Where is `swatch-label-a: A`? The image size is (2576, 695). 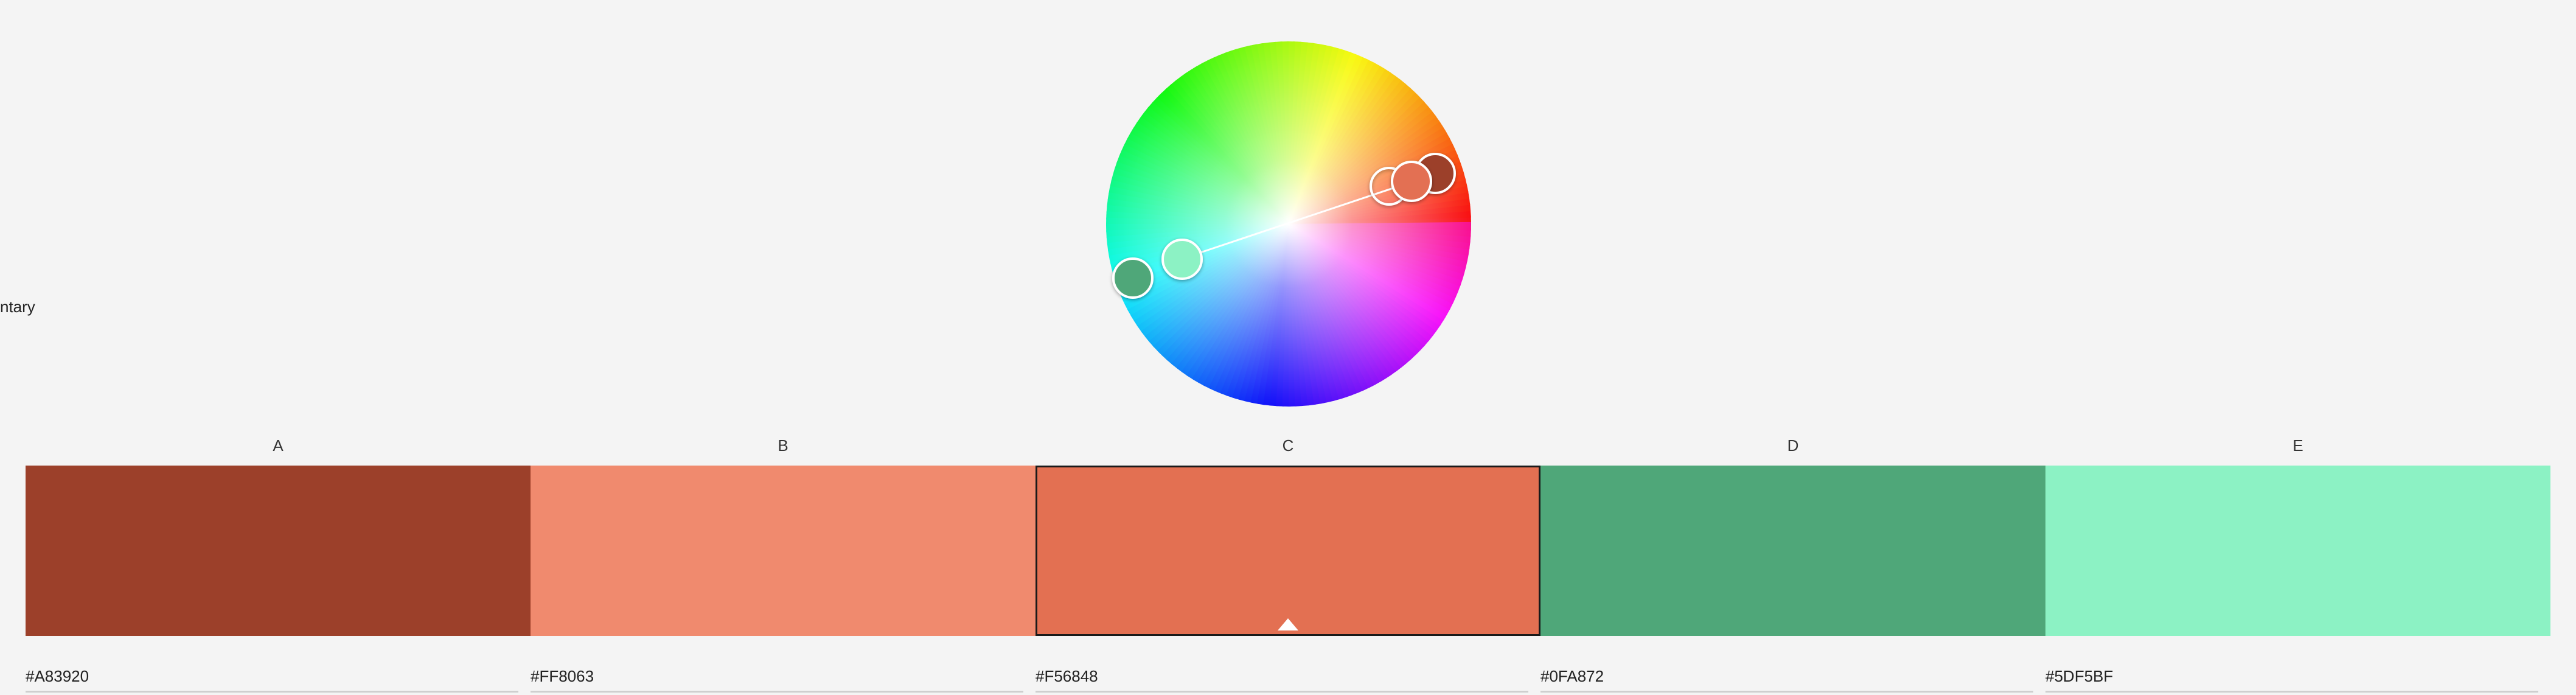 swatch-label-a: A is located at coordinates (278, 445).